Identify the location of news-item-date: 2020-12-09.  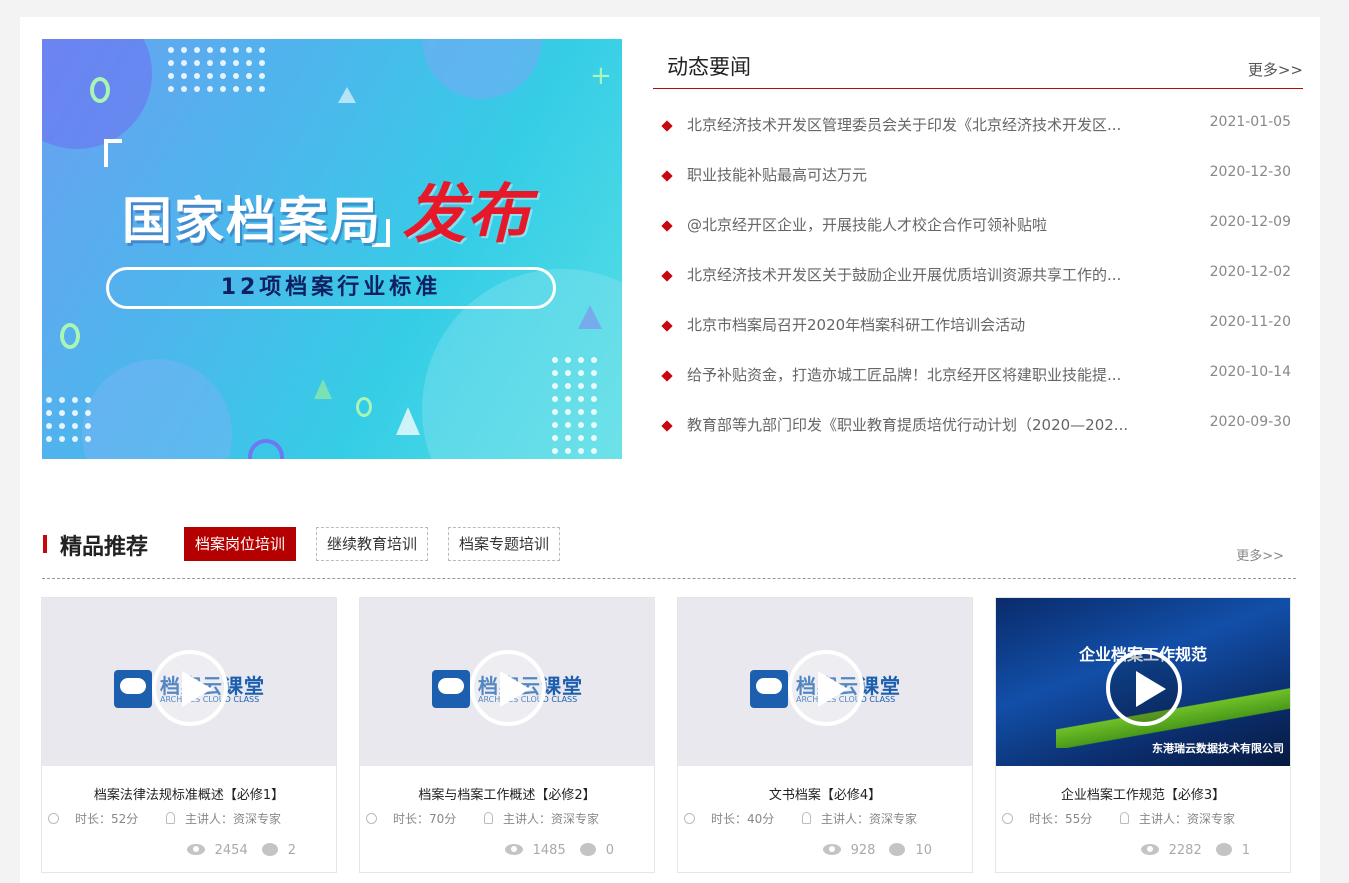
(1250, 222).